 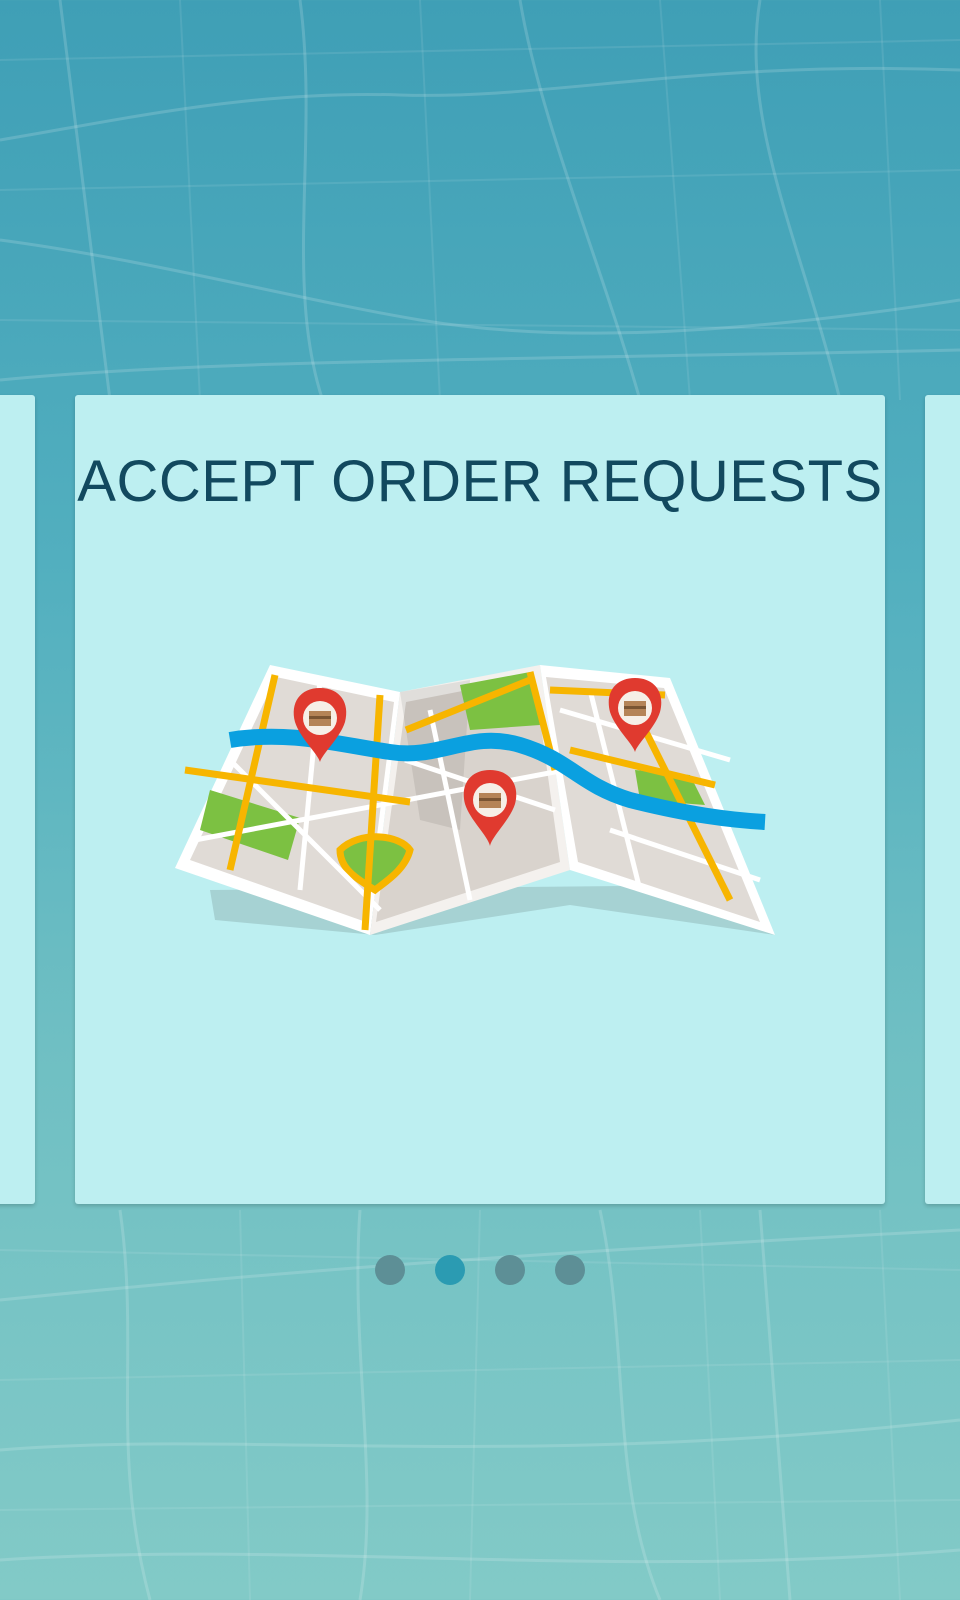 I want to click on page-indicator, so click(x=480, y=1270).